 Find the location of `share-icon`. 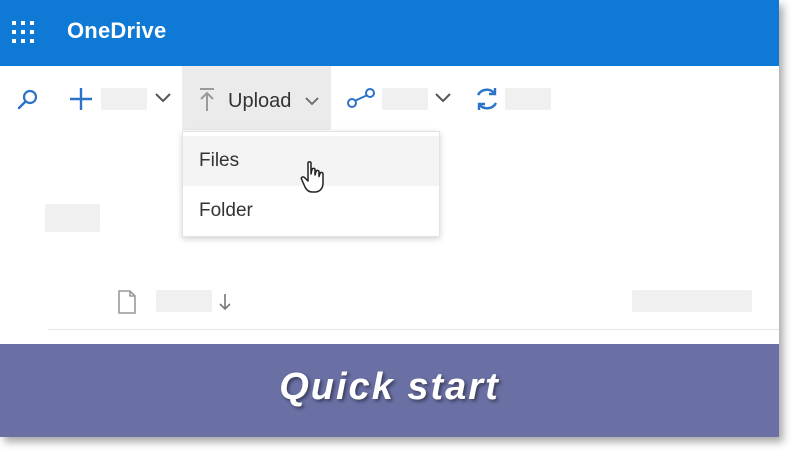

share-icon is located at coordinates (361, 98).